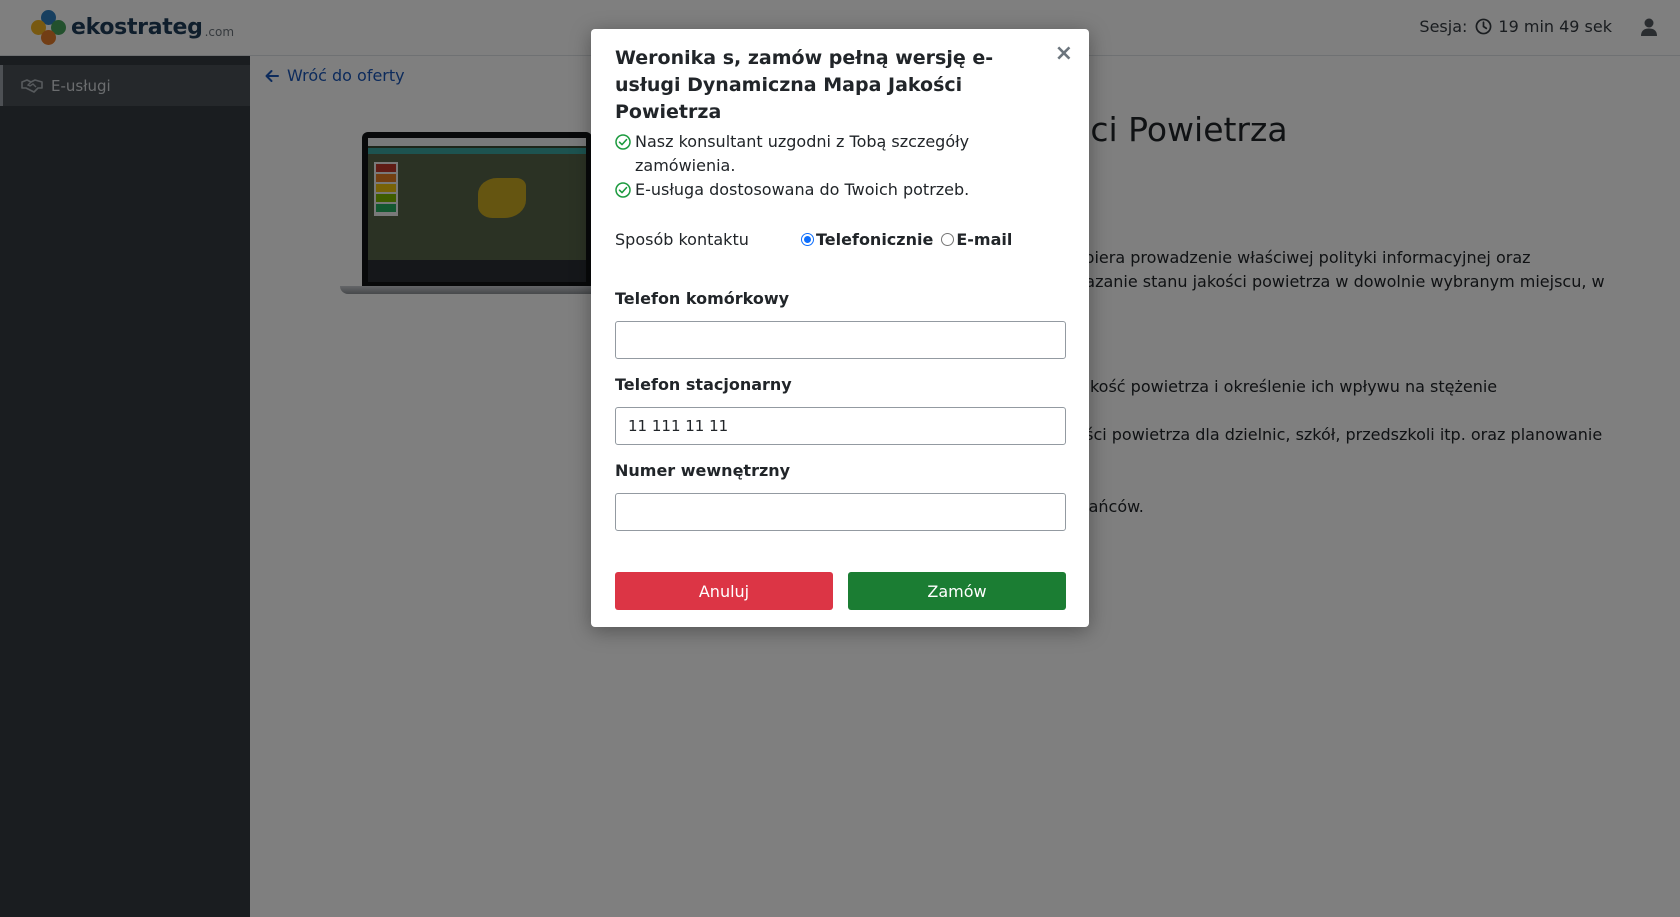  I want to click on radio-phone-control, so click(807, 239).